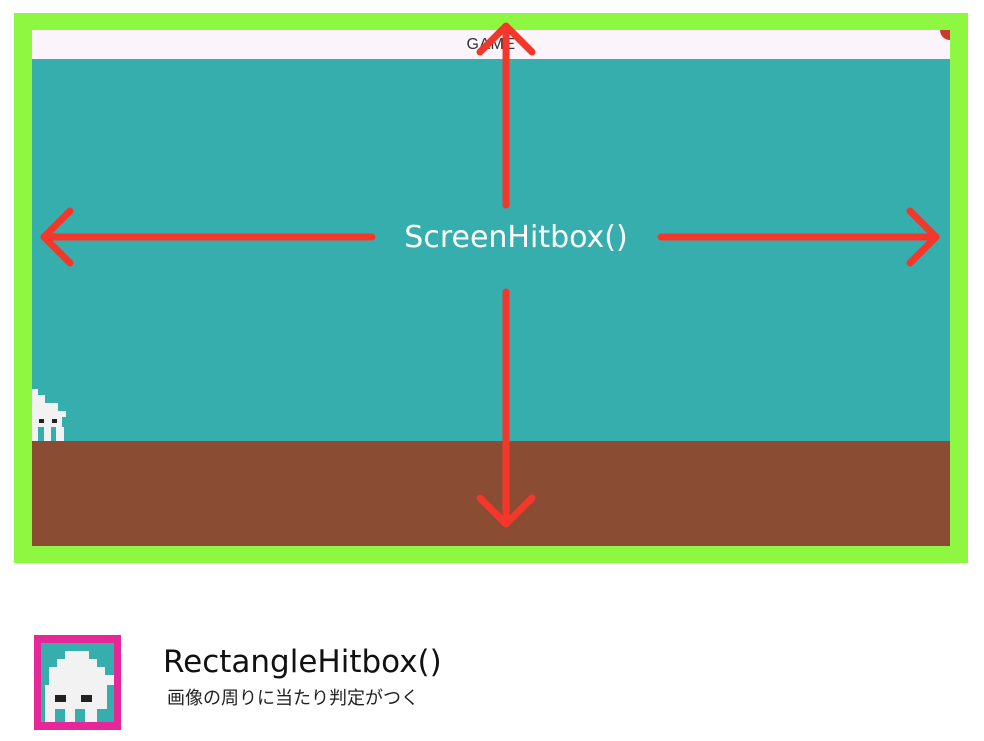  I want to click on rectangle-hitbox-title: RectangleHitbox(), so click(302, 662).